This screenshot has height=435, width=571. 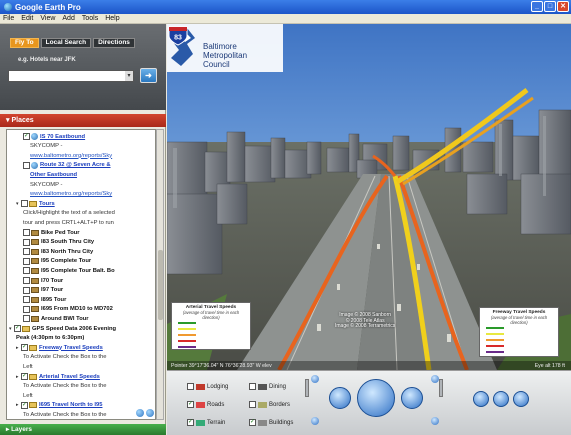 I want to click on tab-fly-to: Fly To, so click(x=24, y=43).